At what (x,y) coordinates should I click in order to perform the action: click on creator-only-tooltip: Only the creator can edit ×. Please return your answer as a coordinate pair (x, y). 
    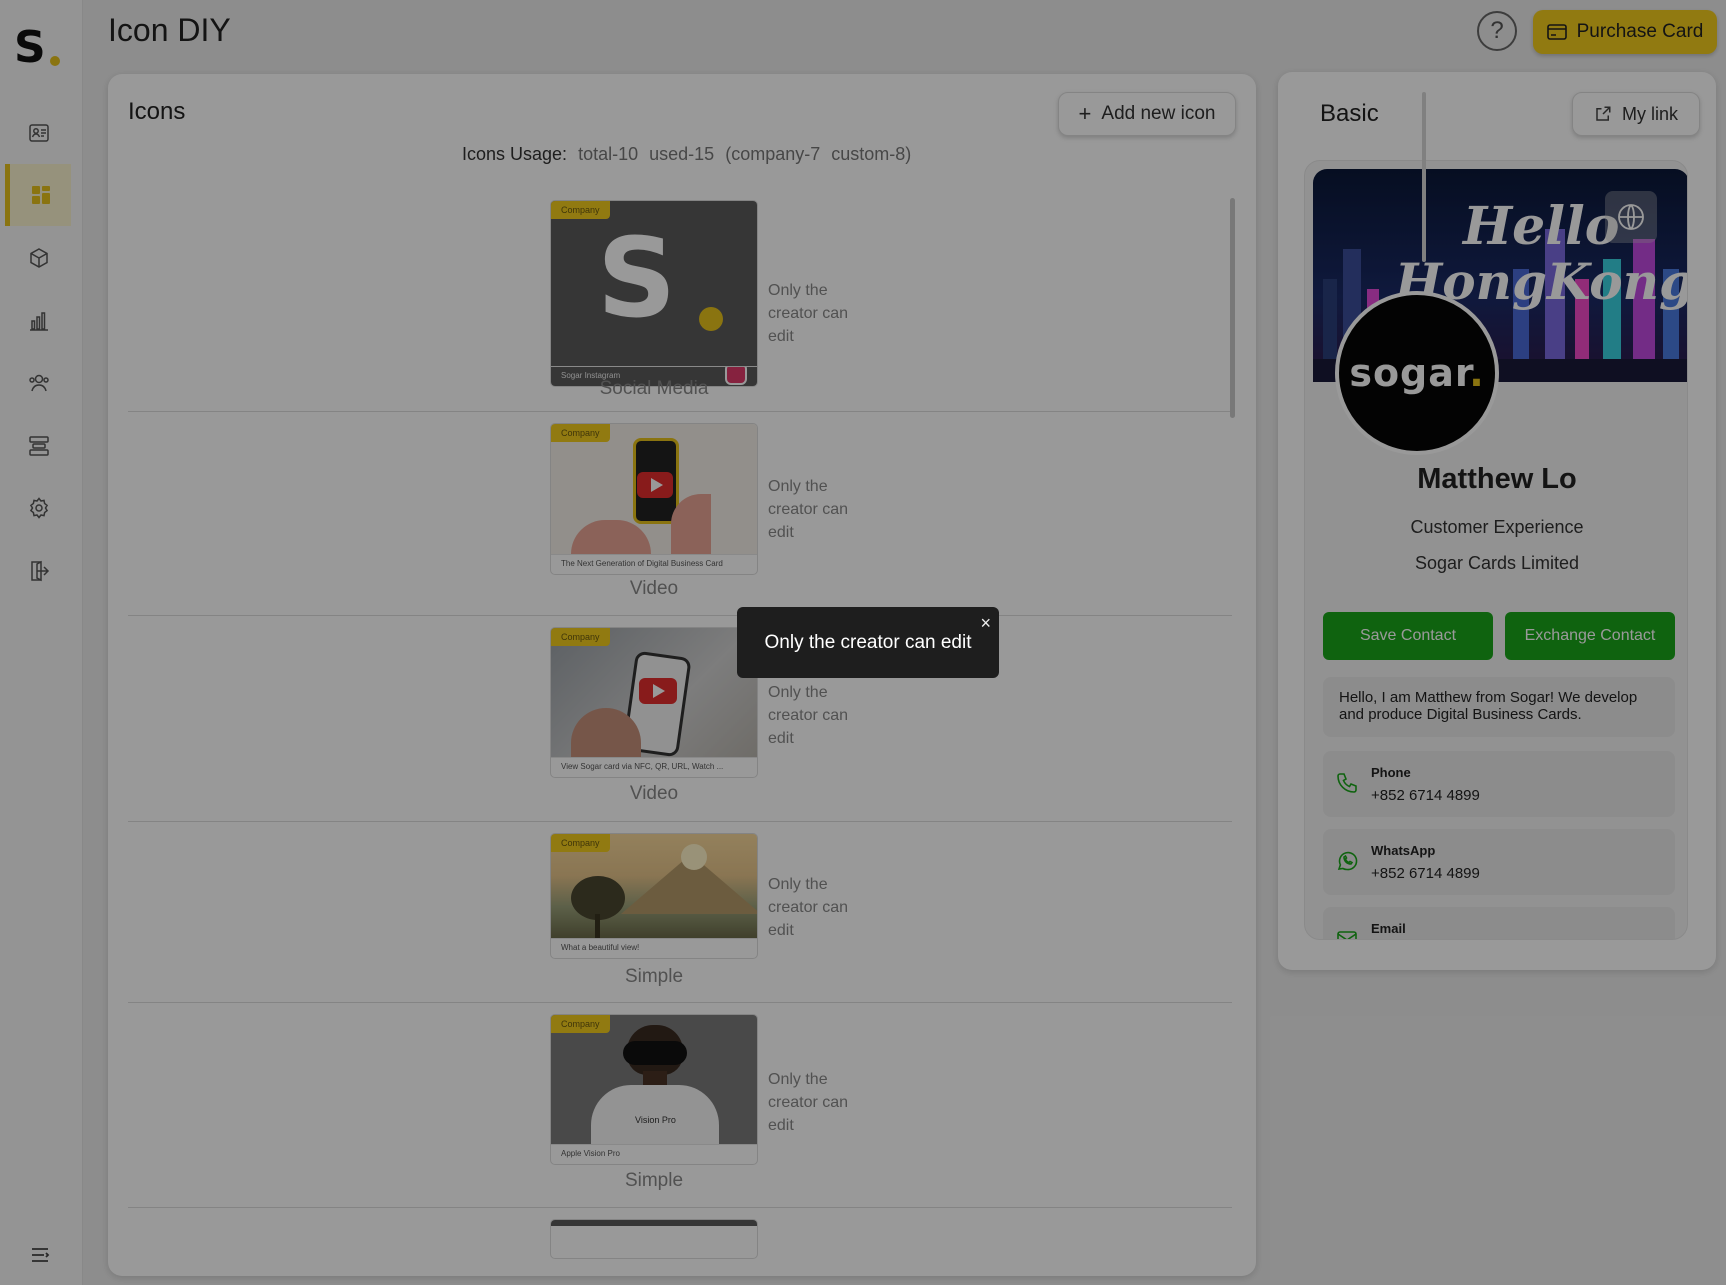
    Looking at the image, I should click on (868, 642).